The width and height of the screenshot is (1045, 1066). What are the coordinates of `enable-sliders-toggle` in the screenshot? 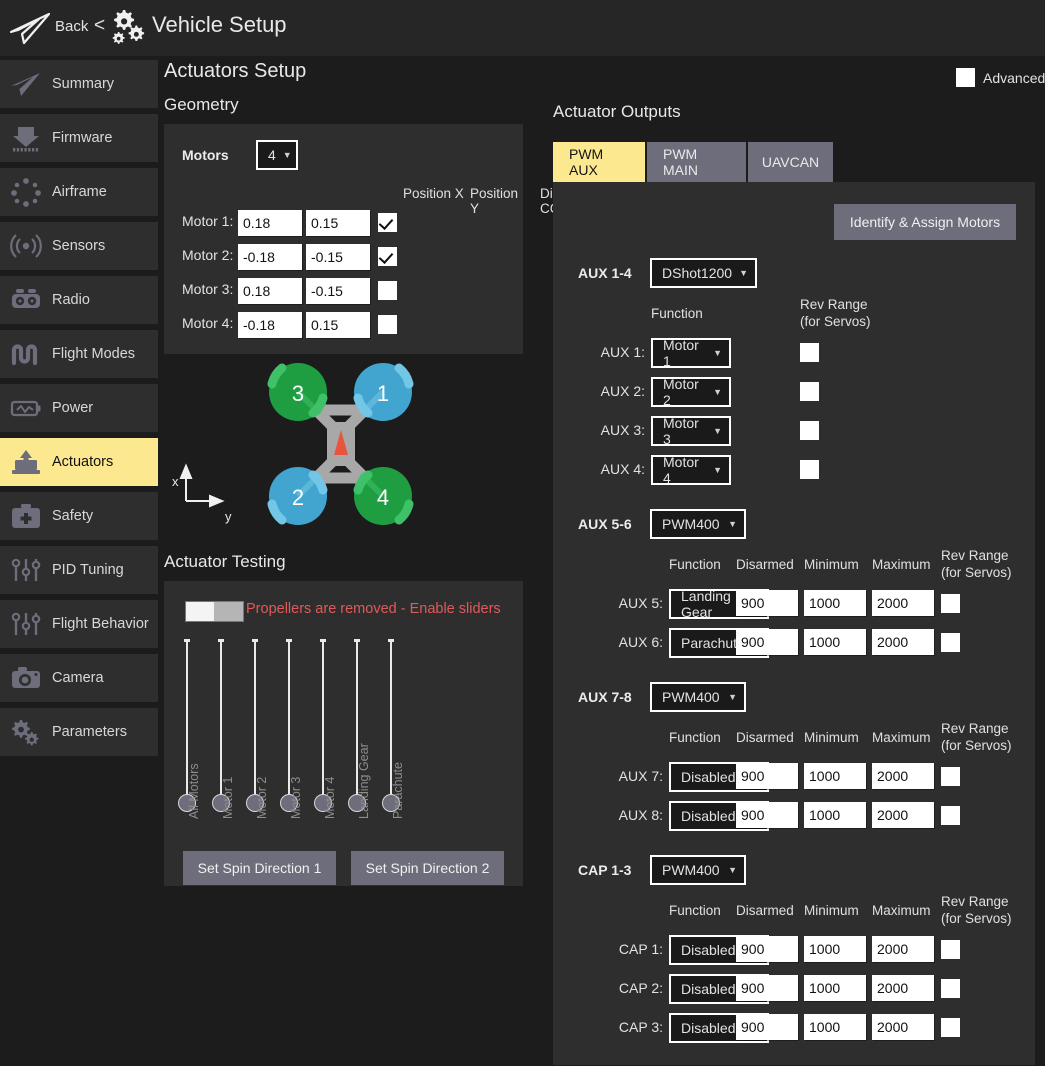 It's located at (214, 611).